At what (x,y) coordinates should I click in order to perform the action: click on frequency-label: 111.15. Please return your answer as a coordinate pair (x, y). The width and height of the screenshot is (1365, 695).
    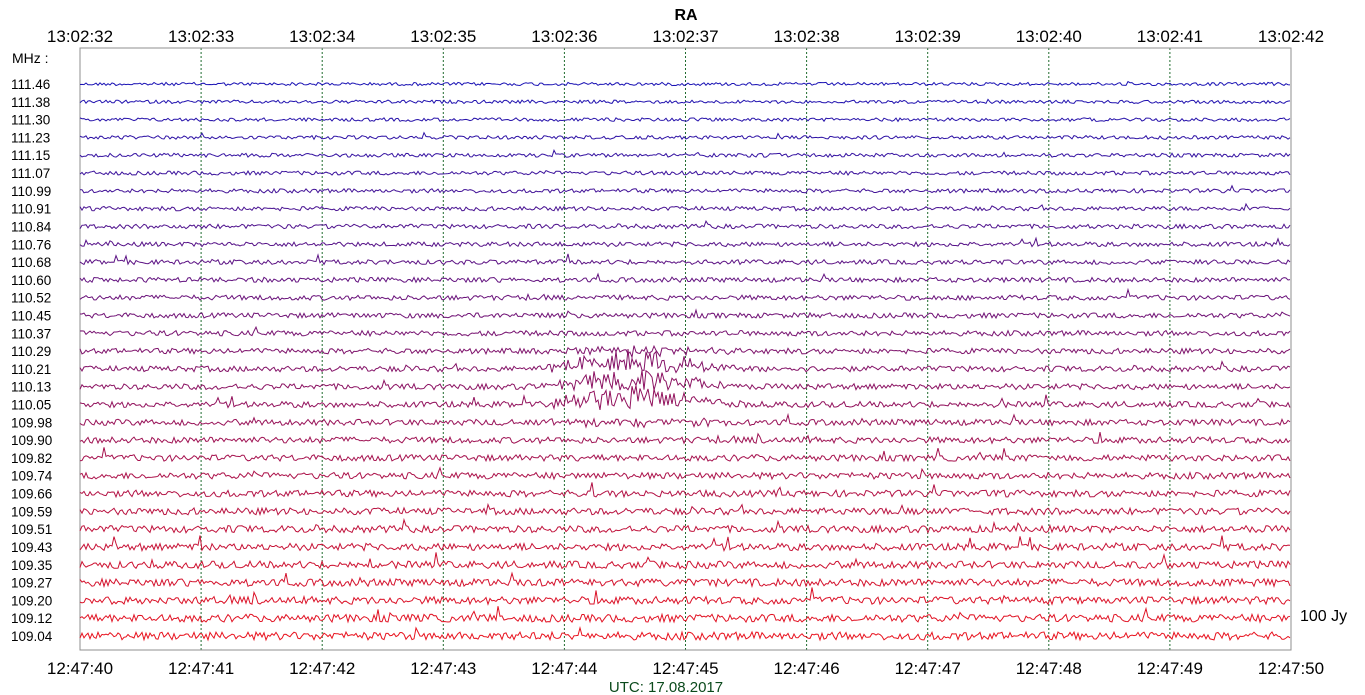
    Looking at the image, I should click on (30, 155).